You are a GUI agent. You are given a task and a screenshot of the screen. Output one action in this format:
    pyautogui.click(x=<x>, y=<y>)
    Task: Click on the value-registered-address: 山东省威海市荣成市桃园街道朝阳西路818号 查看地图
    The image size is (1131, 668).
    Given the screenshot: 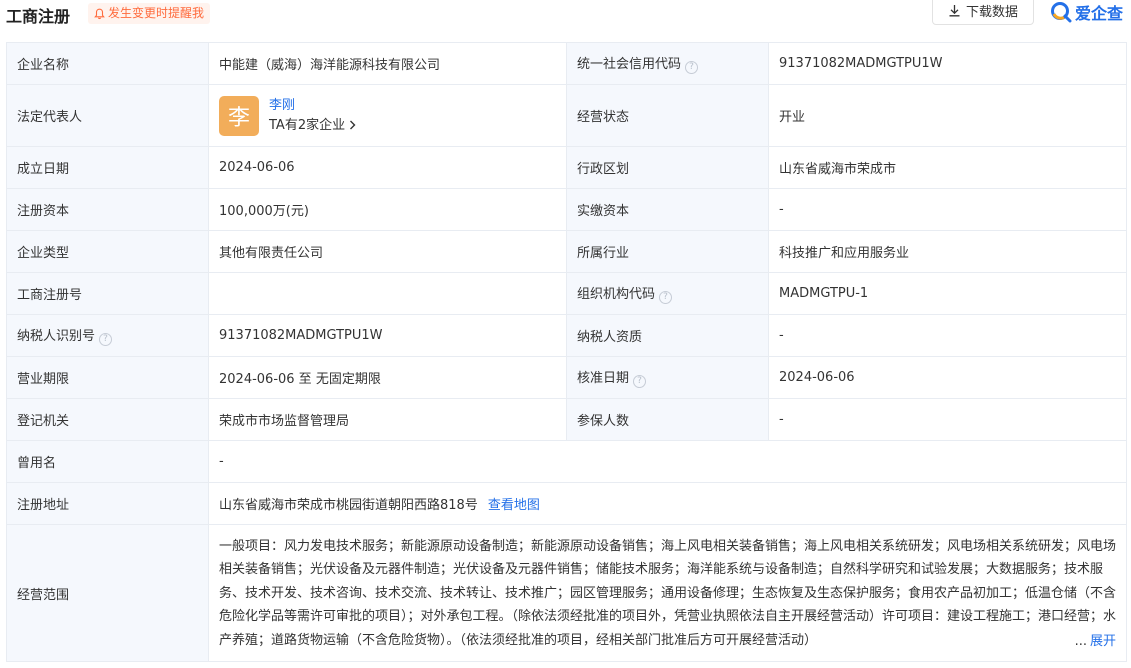 What is the action you would take?
    pyautogui.click(x=667, y=503)
    